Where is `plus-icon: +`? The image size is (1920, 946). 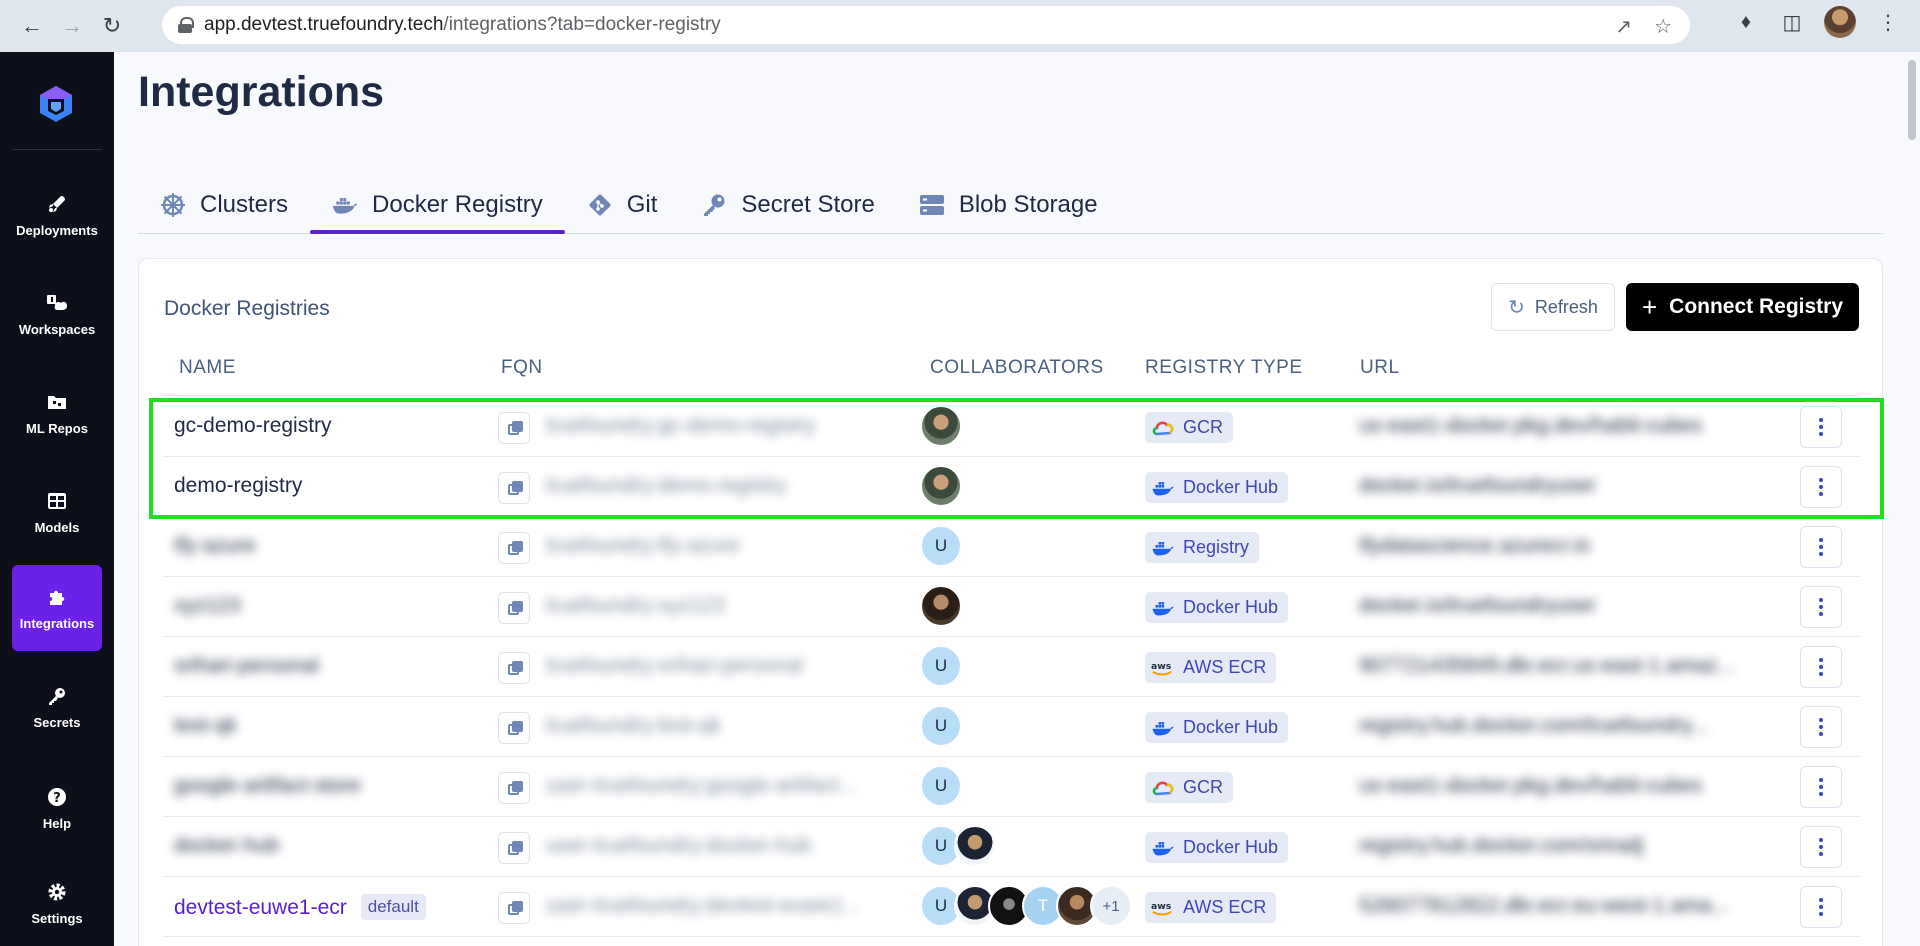 plus-icon: + is located at coordinates (1649, 306).